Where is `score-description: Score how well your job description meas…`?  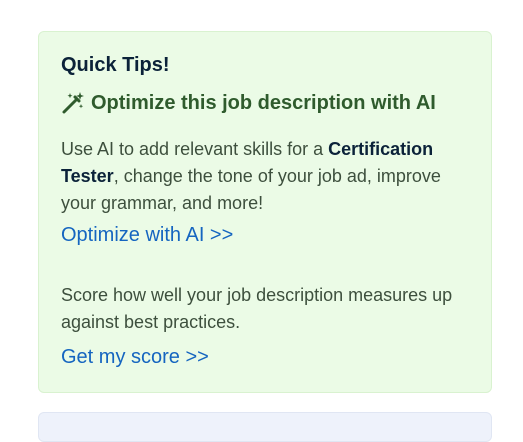
score-description: Score how well your job description meas… is located at coordinates (257, 308).